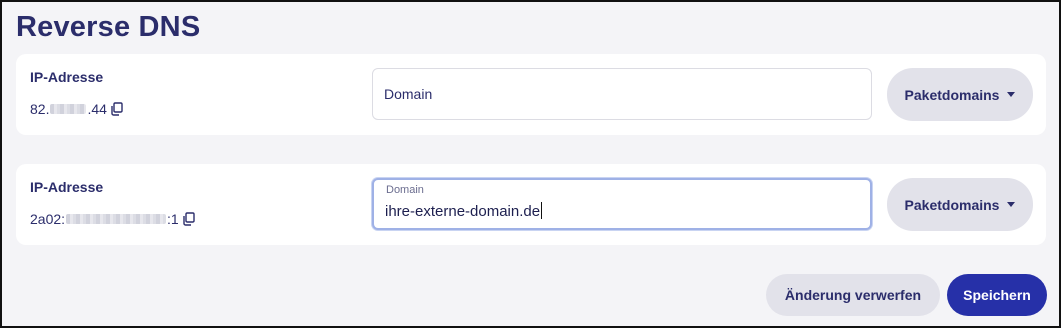  I want to click on domain-floating-label: Domain, so click(405, 190).